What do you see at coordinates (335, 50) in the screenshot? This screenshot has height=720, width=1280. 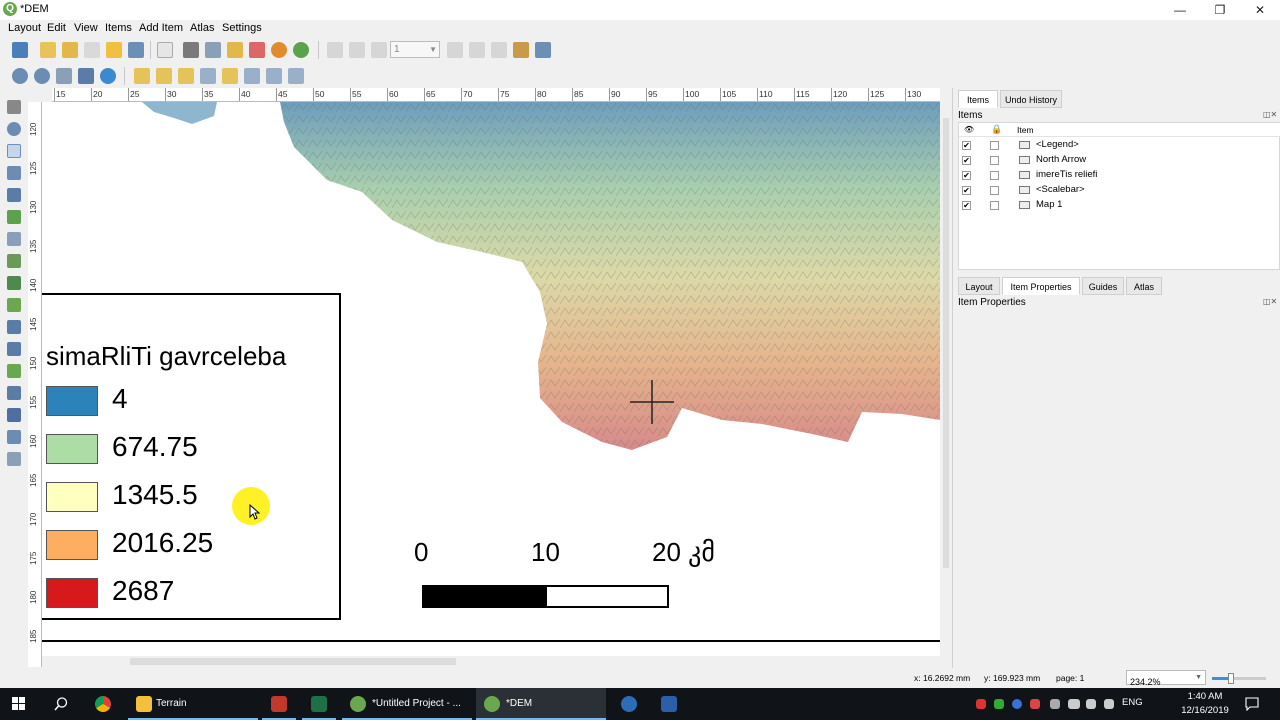 I see `atlas-preview-icon` at bounding box center [335, 50].